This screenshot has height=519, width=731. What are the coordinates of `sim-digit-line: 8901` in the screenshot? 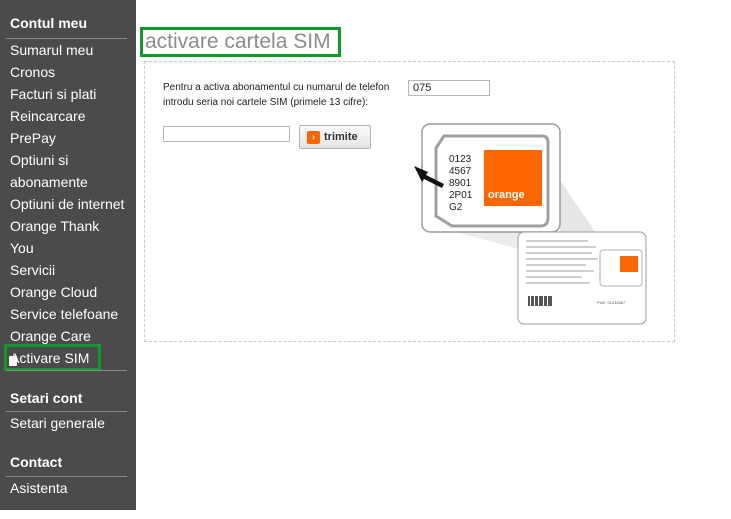 It's located at (460, 183).